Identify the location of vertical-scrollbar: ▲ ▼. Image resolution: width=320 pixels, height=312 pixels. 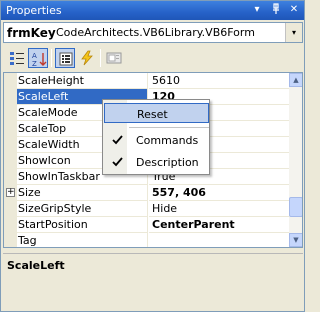
(295, 160).